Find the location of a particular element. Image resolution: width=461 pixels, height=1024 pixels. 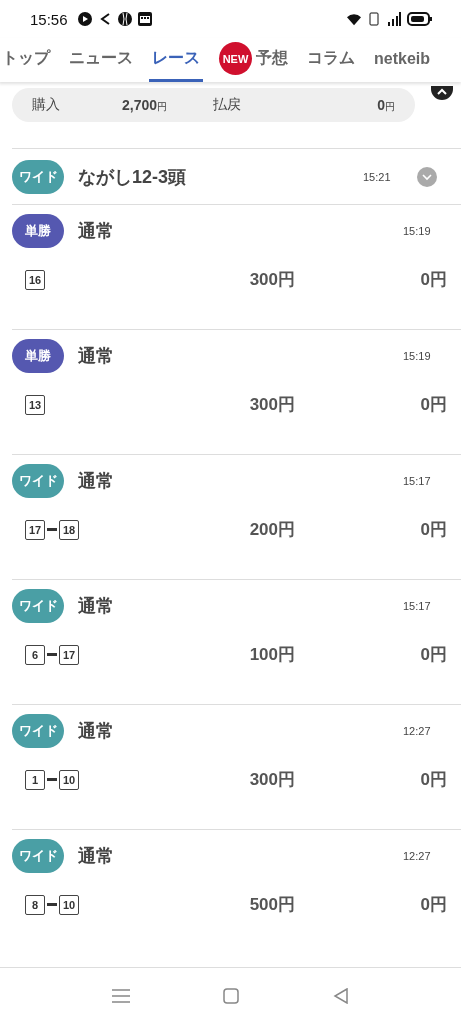

bet-amount: 100円 is located at coordinates (271, 655).